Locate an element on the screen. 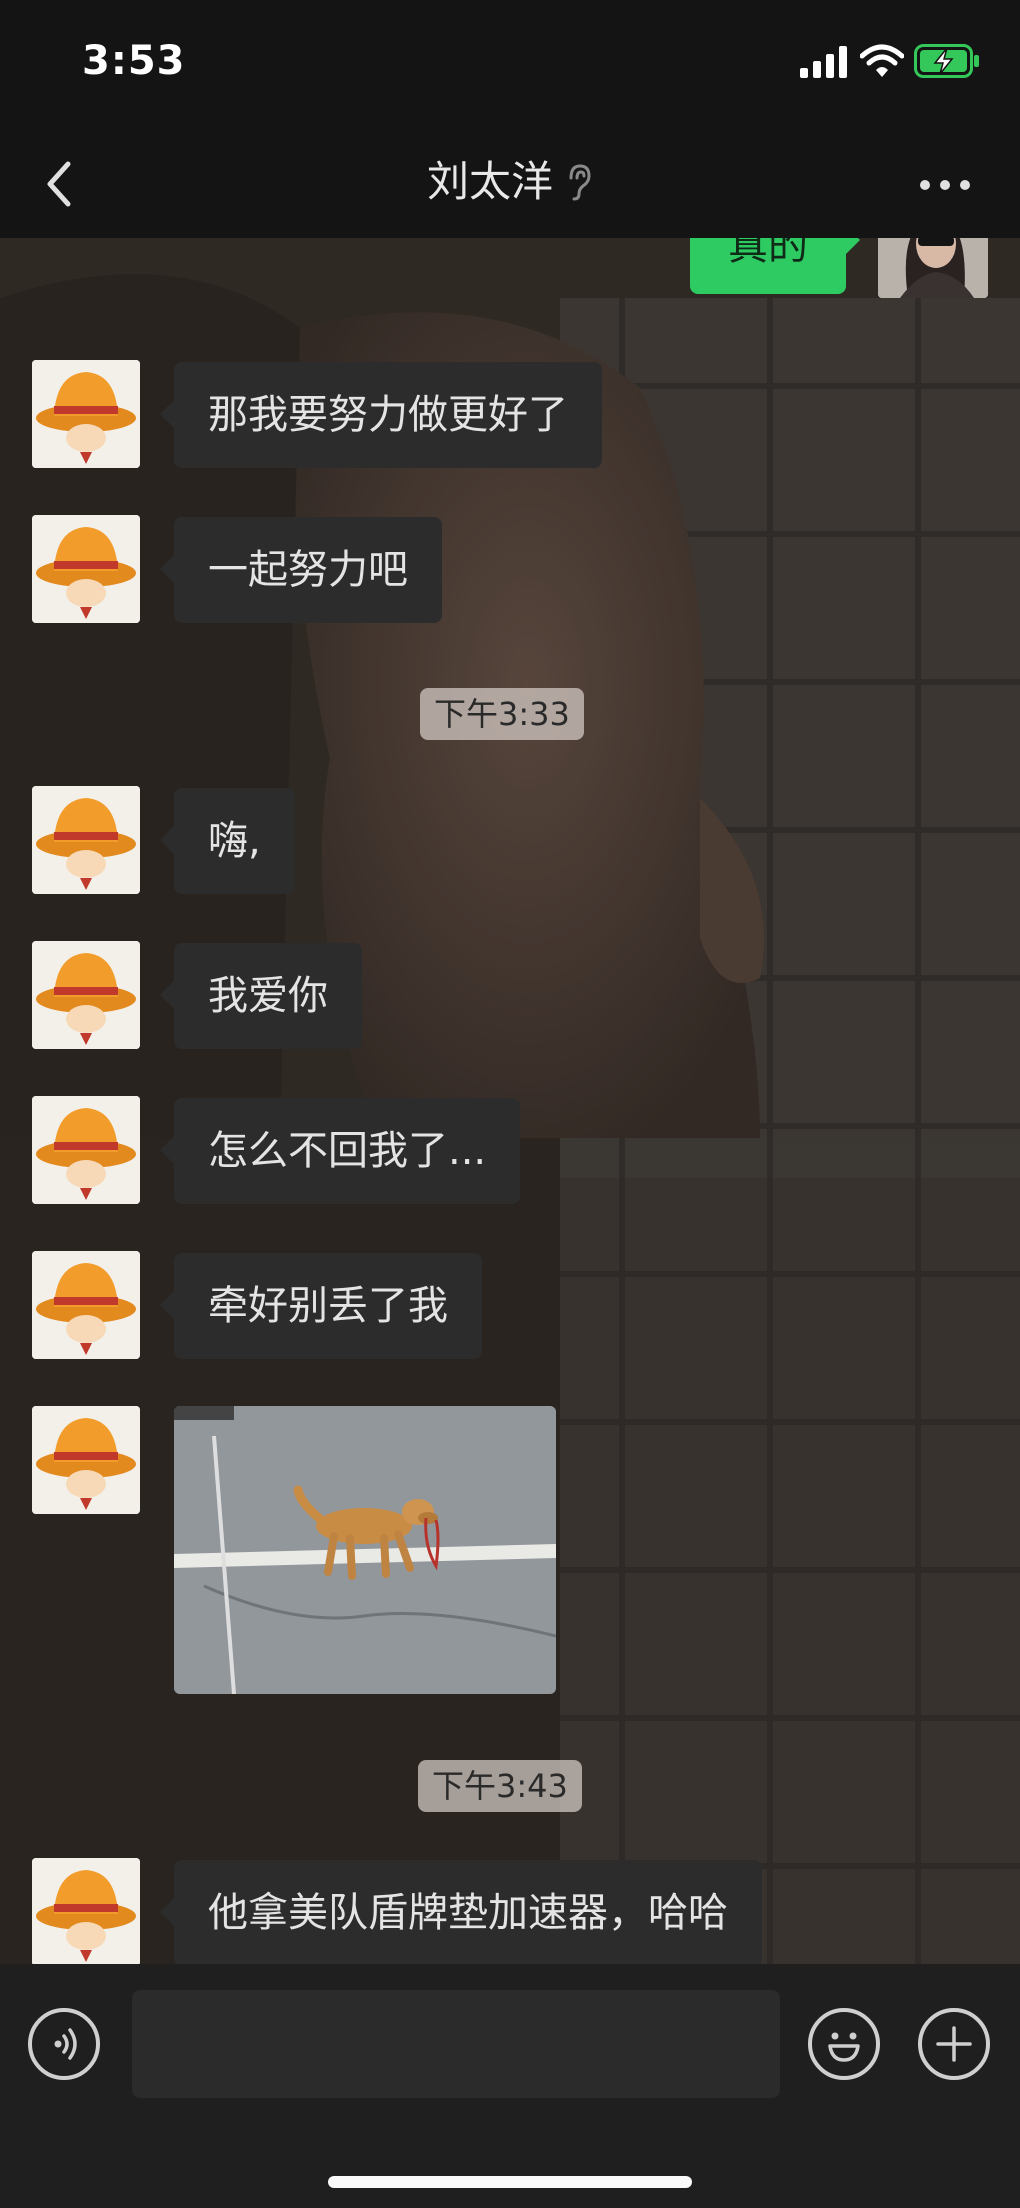  emoji-button is located at coordinates (844, 2044).